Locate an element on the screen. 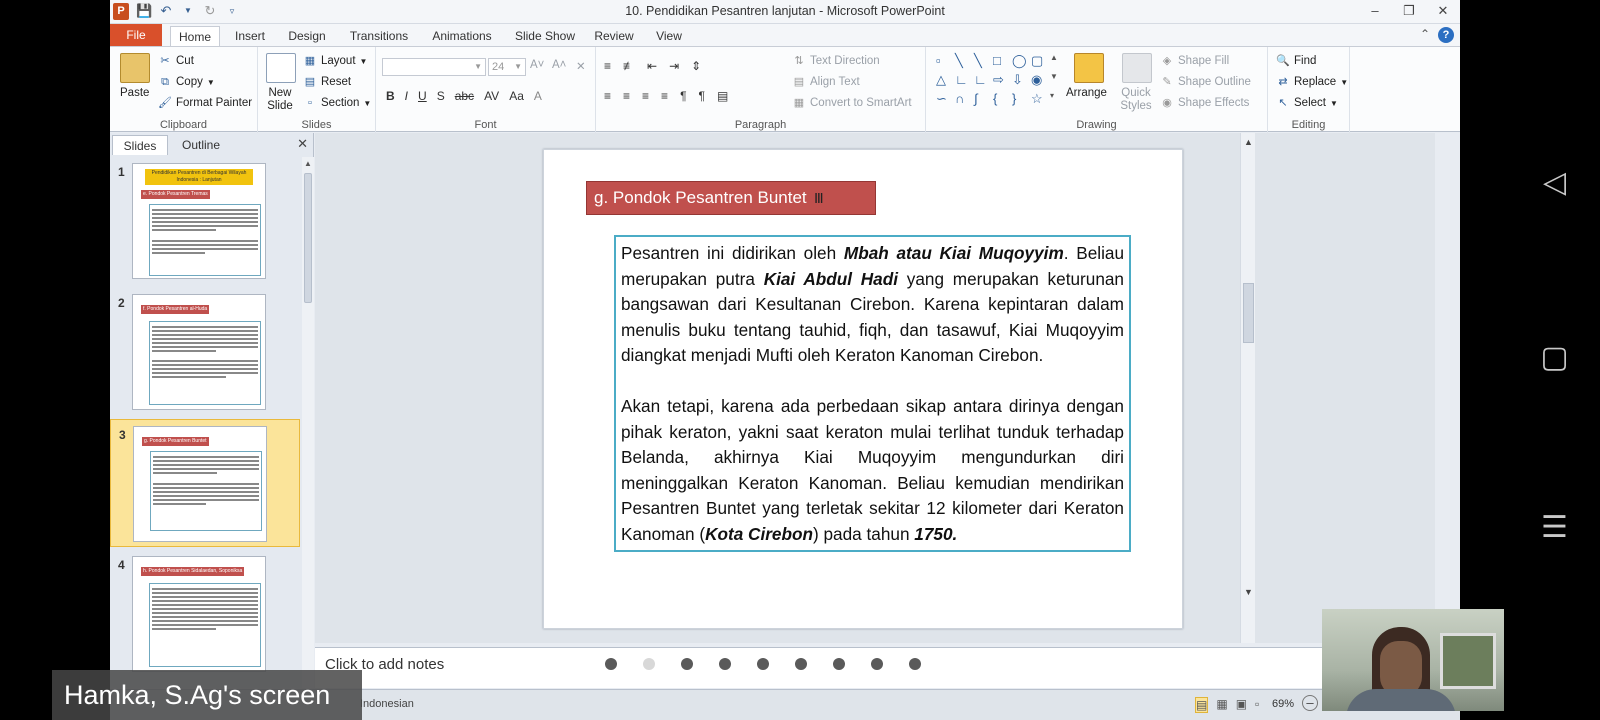 The width and height of the screenshot is (1600, 720). font-color-icon: A is located at coordinates (538, 96).